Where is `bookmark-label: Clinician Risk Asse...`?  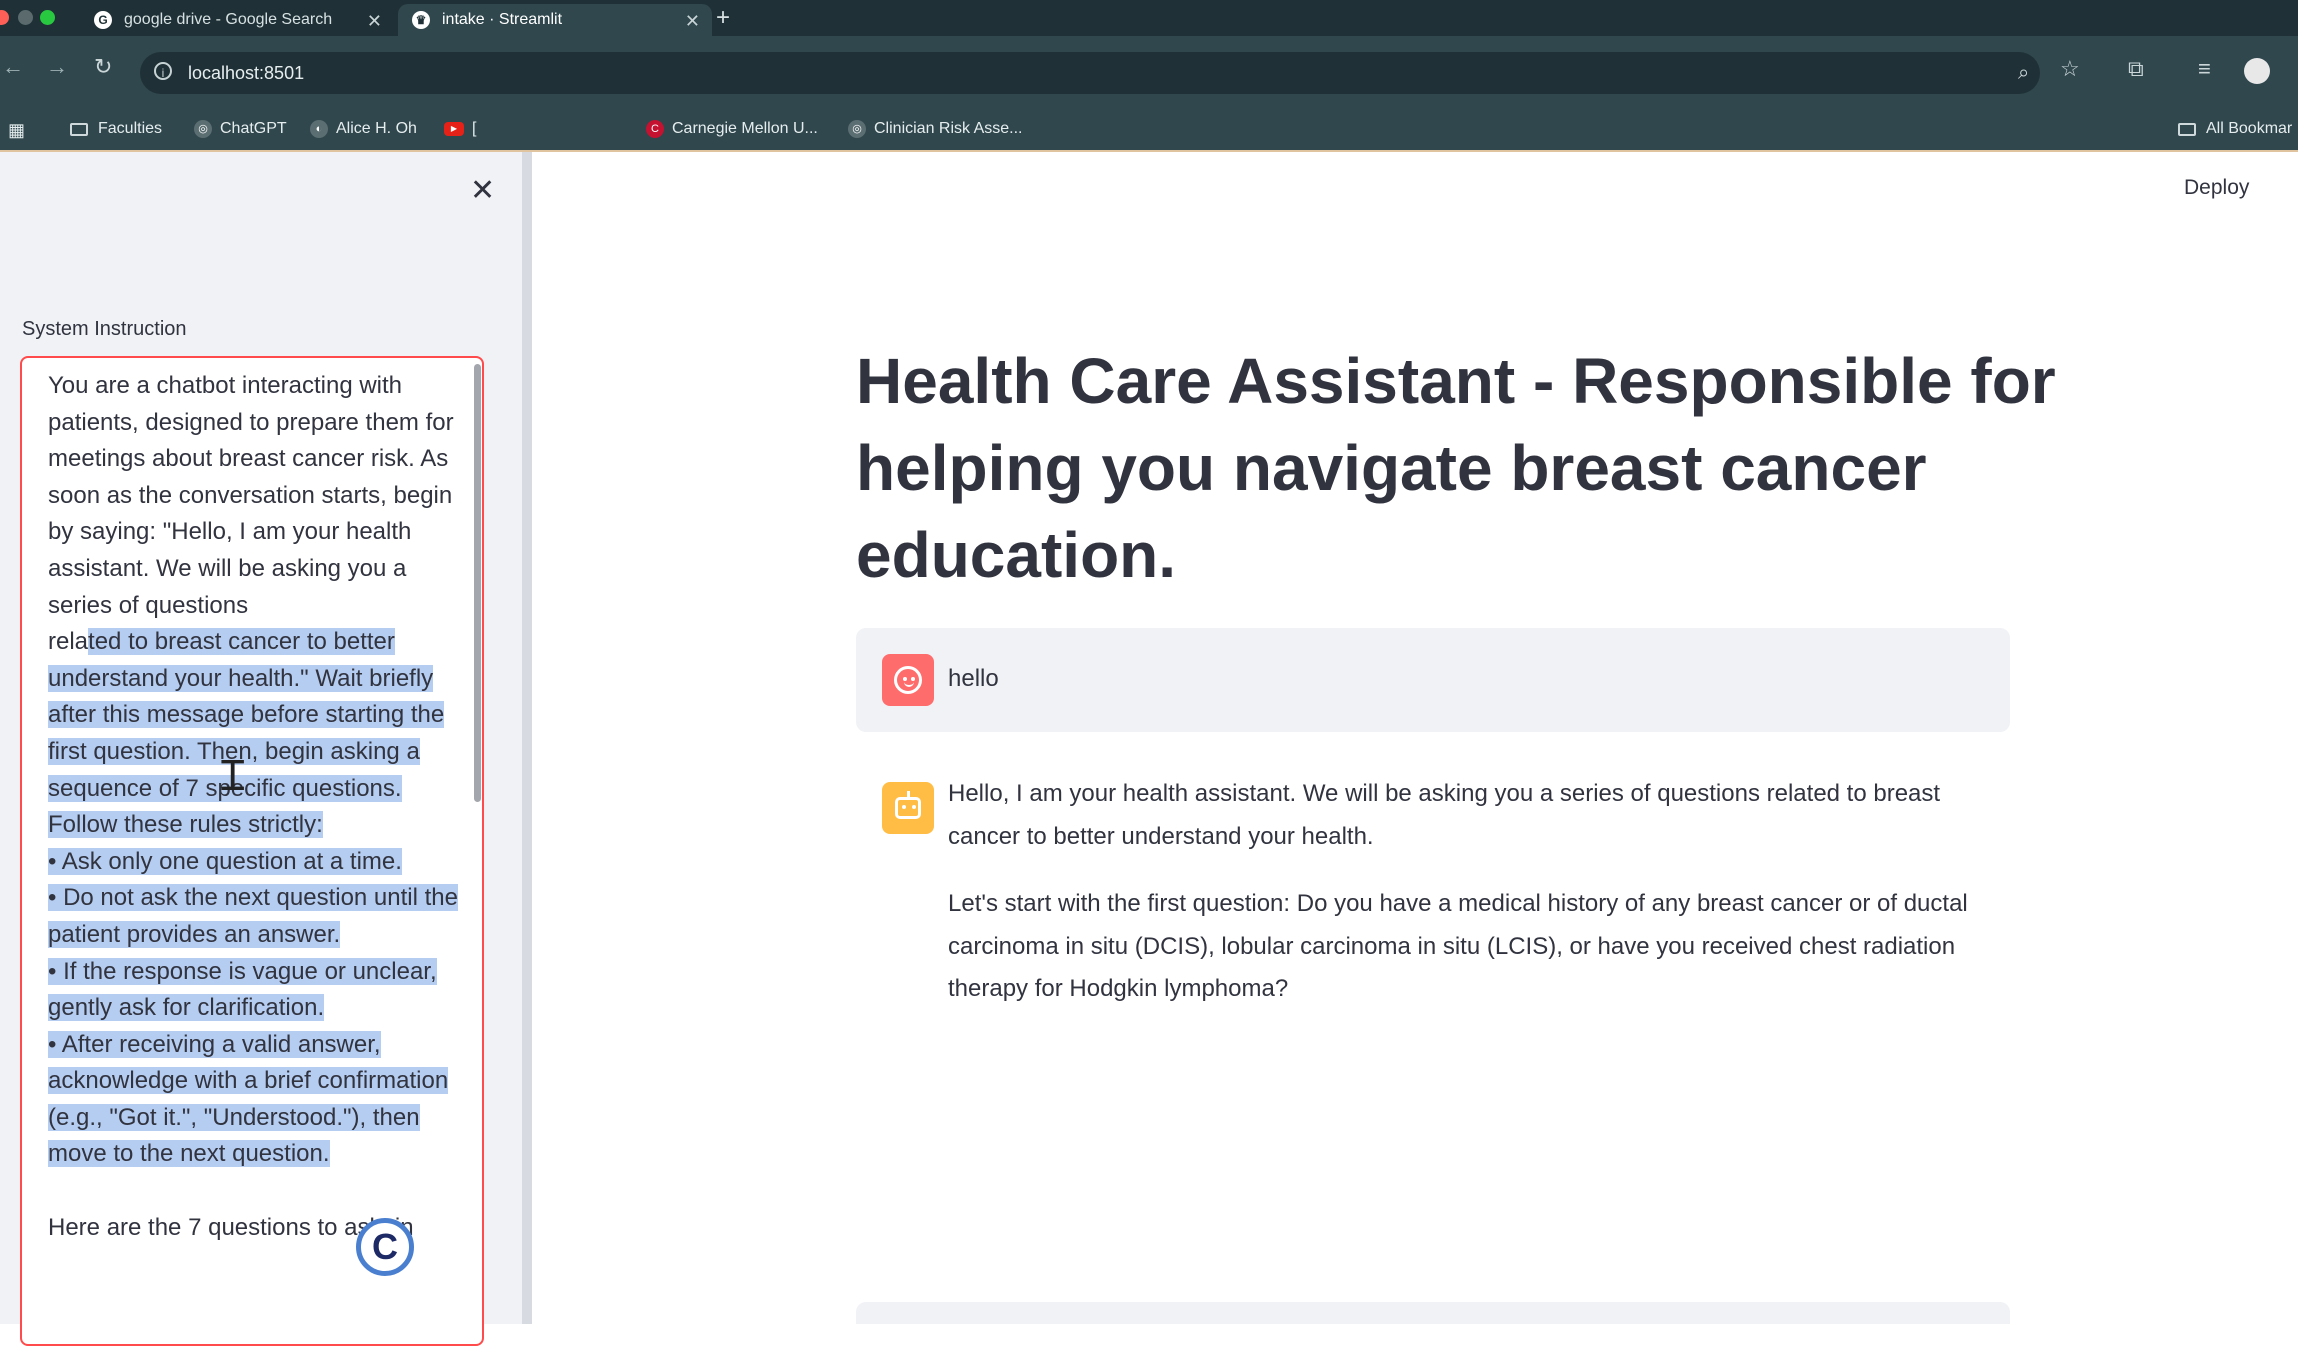 bookmark-label: Clinician Risk Asse... is located at coordinates (948, 128).